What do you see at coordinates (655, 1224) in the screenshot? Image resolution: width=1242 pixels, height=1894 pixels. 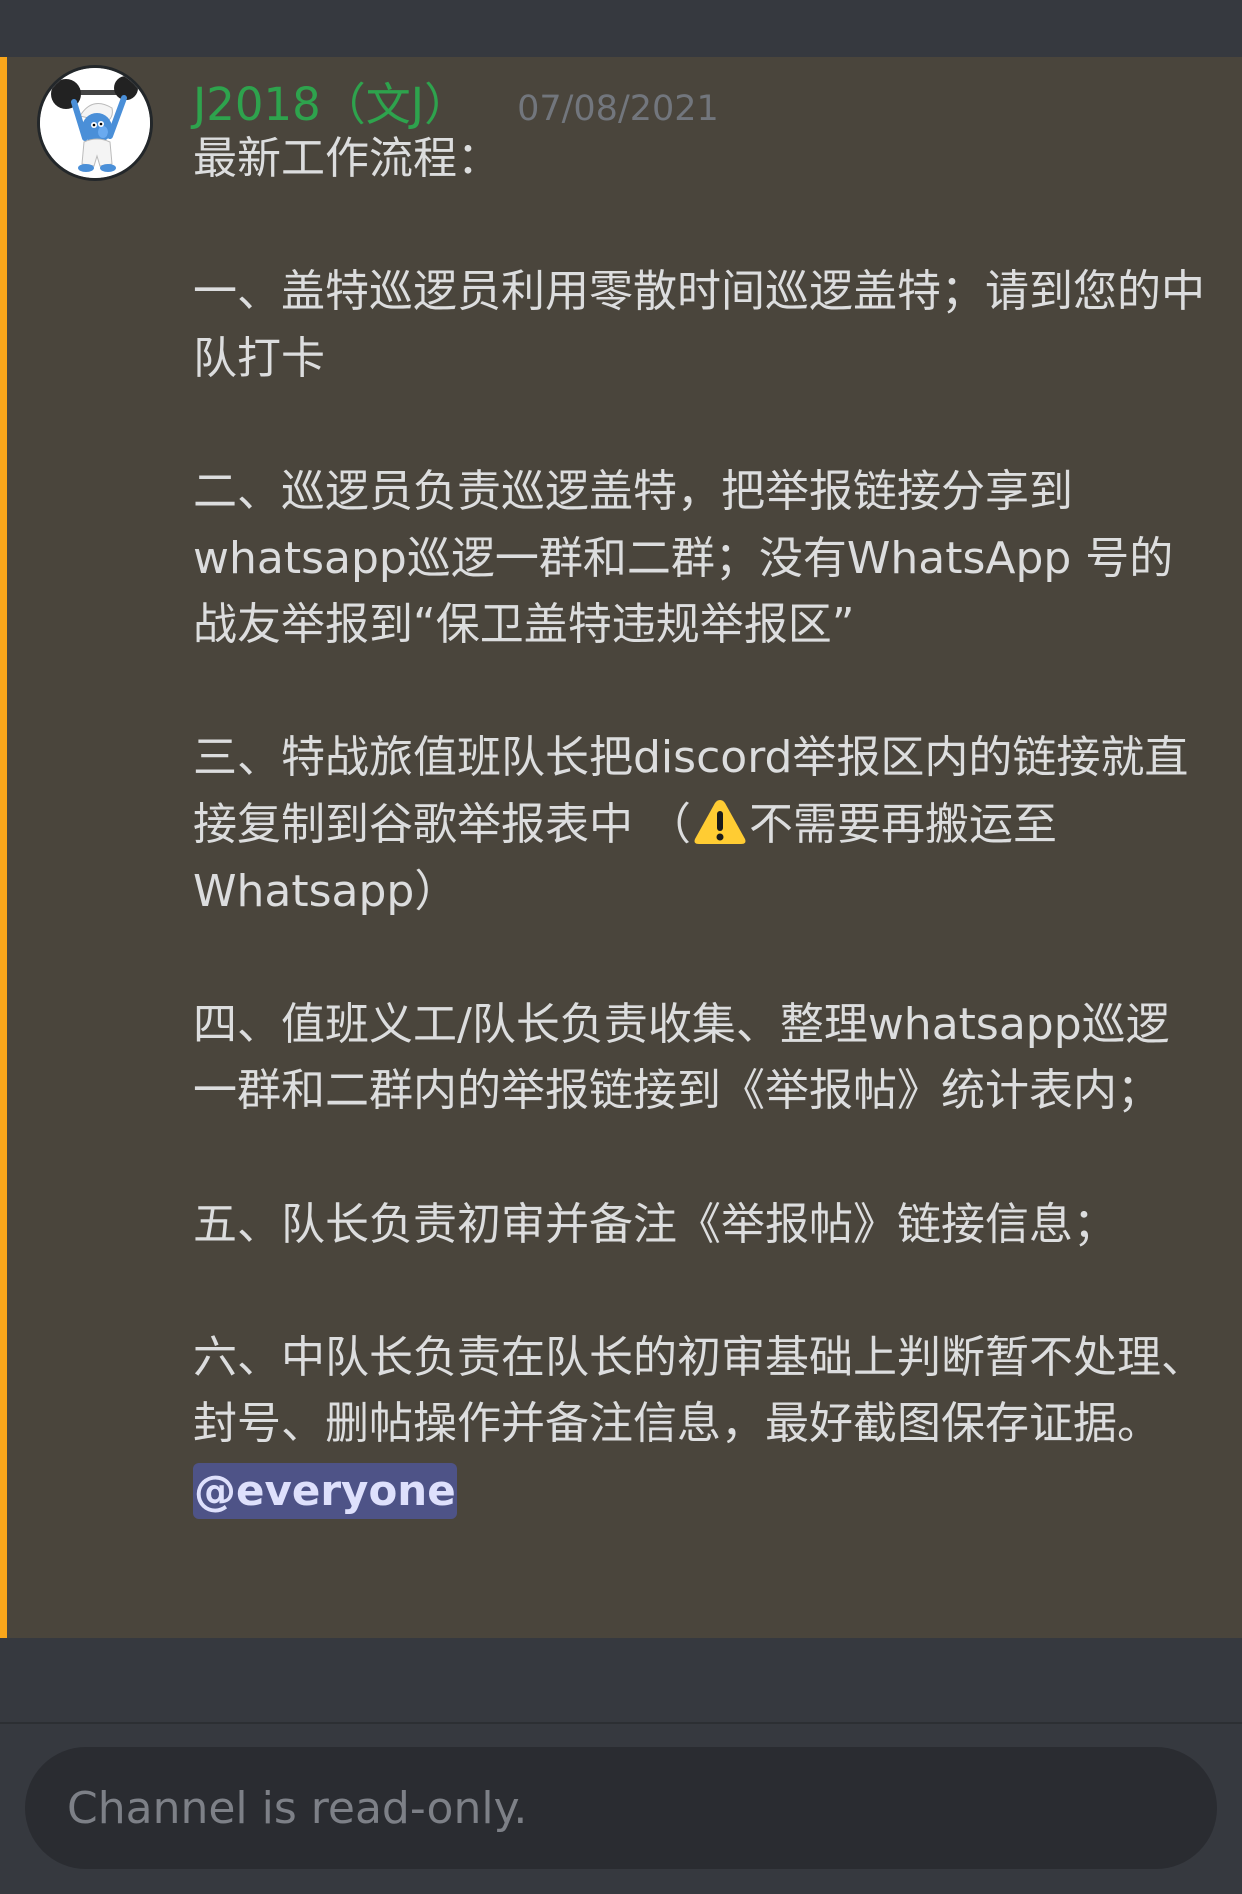 I see `step-5: 五、队长负责初审并备注《举报帖》链接信息；` at bounding box center [655, 1224].